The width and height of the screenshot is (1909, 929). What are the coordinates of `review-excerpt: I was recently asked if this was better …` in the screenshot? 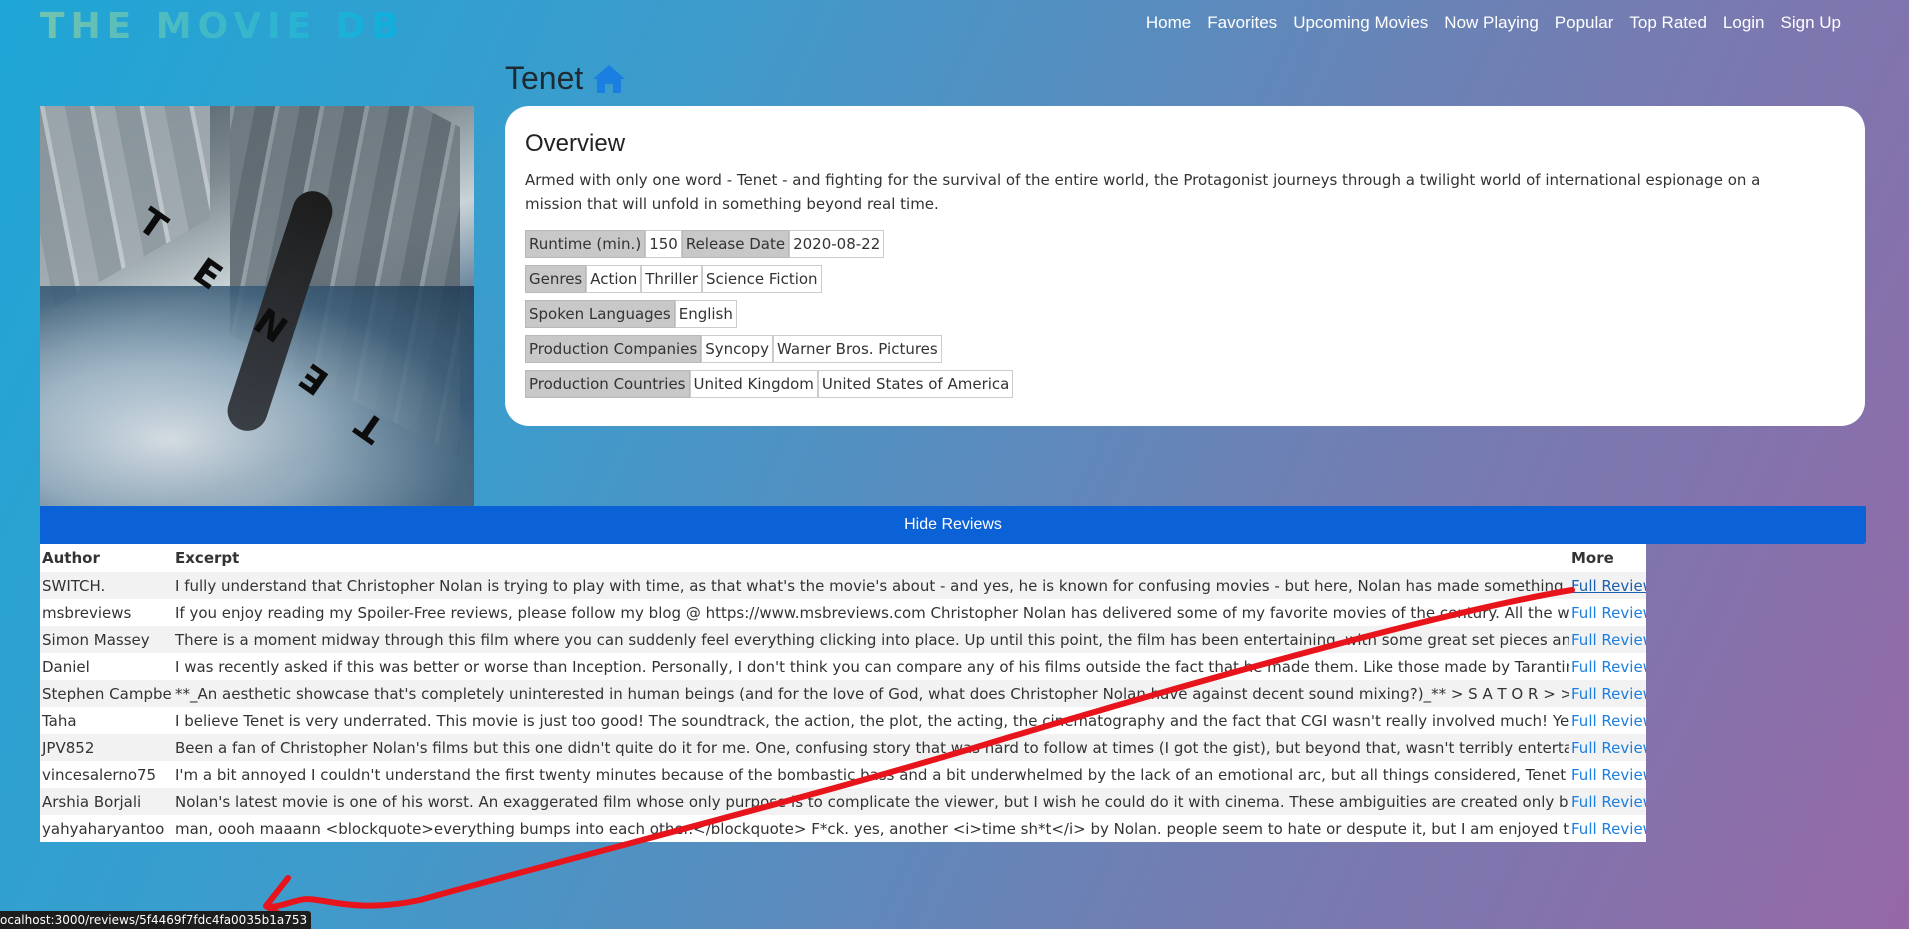 It's located at (872, 666).